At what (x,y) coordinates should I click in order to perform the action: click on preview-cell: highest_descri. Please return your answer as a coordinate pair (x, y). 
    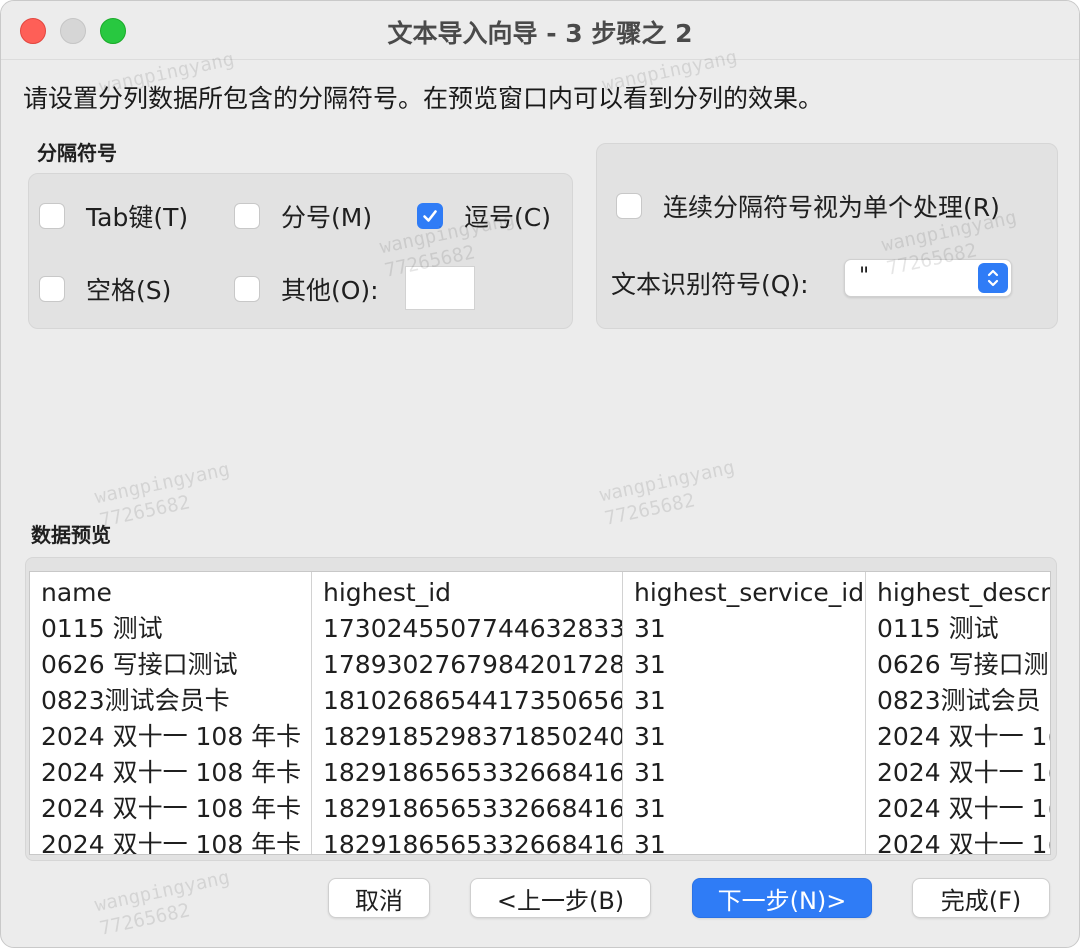
    Looking at the image, I should click on (964, 592).